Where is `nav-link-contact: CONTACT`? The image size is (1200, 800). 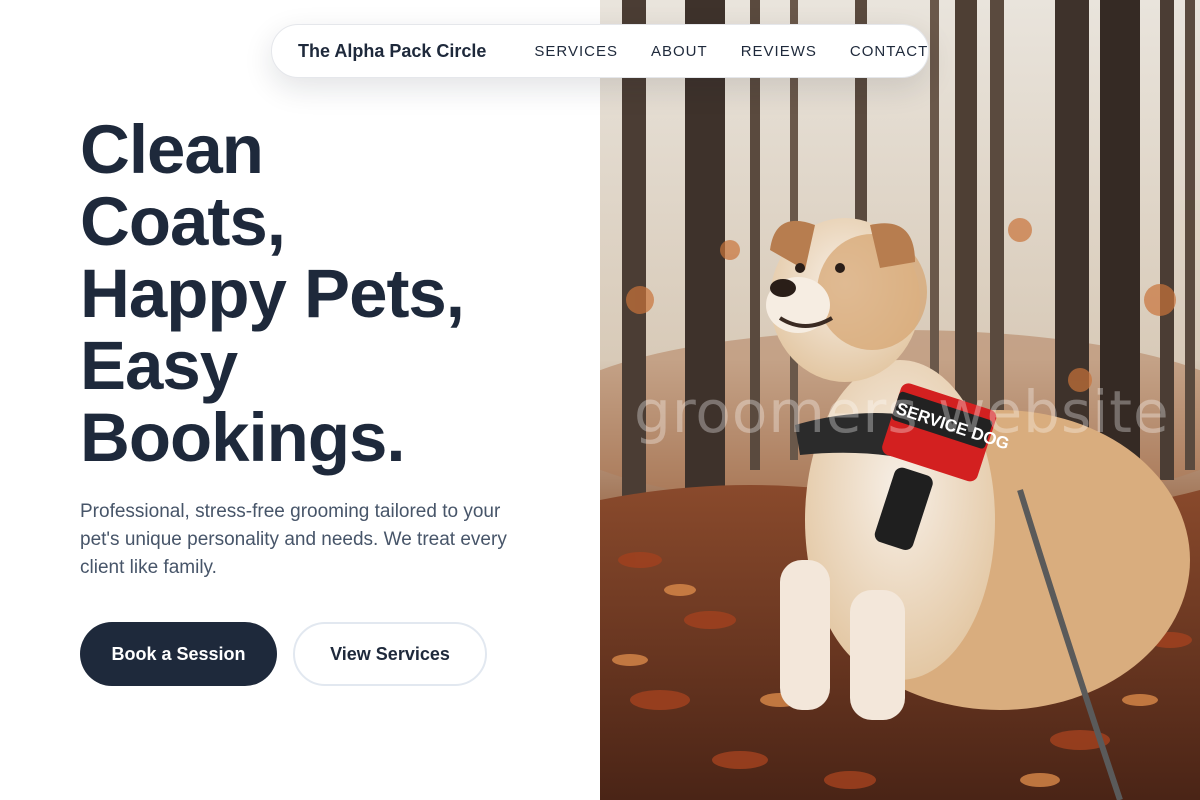
nav-link-contact: CONTACT is located at coordinates (889, 51).